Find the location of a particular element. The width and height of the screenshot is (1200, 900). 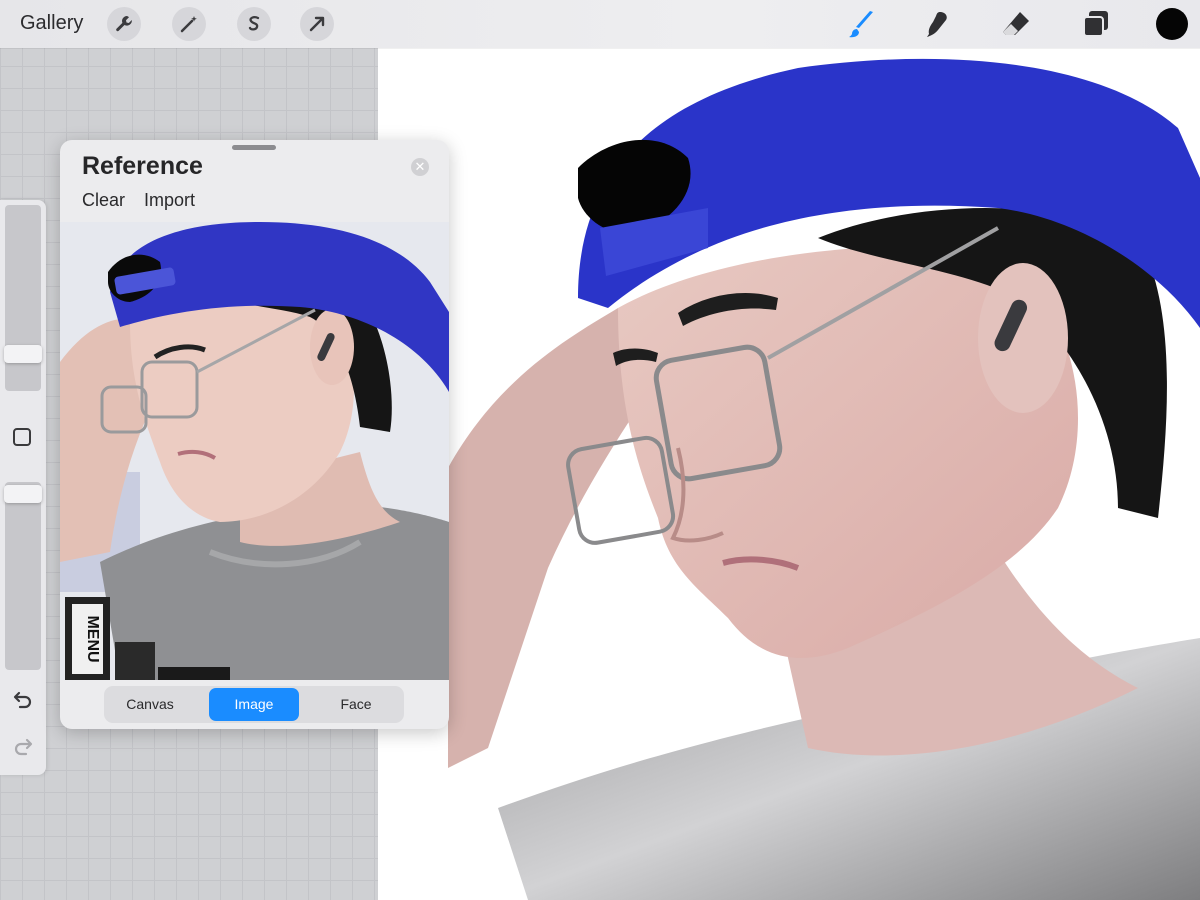

segment-face: Face is located at coordinates (356, 704).